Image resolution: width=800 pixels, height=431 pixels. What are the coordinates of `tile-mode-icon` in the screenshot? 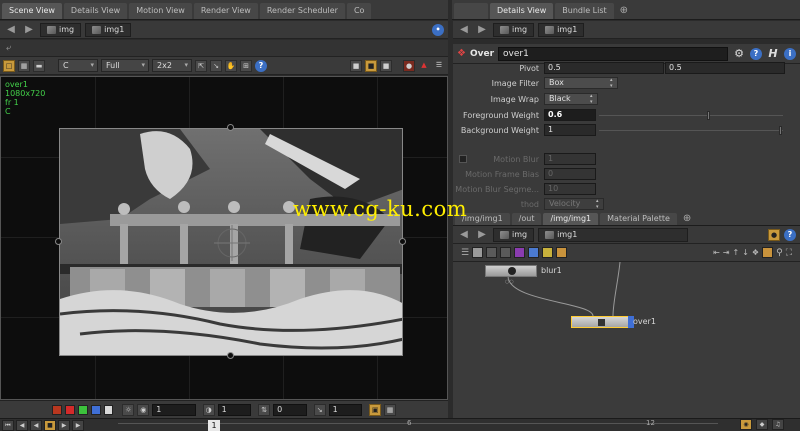 It's located at (478, 252).